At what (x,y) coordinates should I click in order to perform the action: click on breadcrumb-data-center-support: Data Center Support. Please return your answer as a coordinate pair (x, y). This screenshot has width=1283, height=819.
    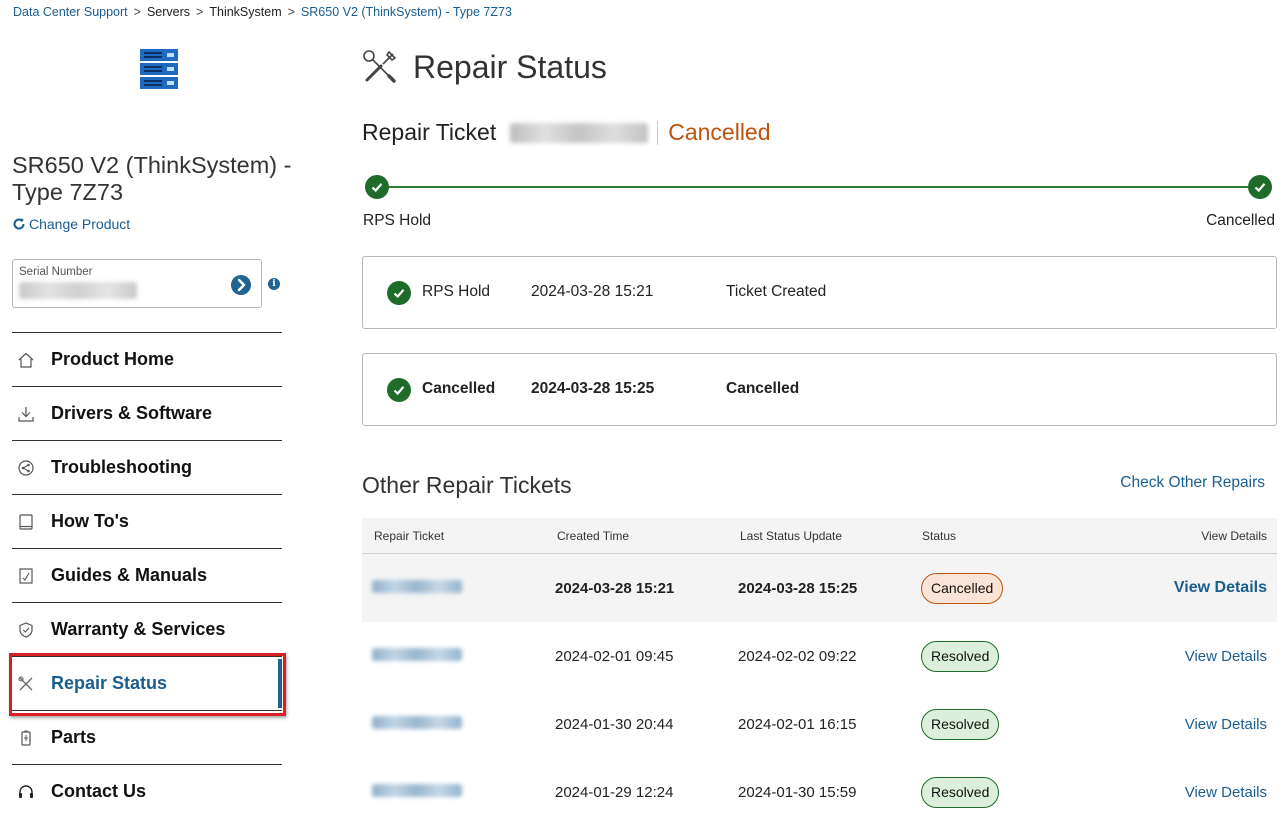
    Looking at the image, I should click on (70, 12).